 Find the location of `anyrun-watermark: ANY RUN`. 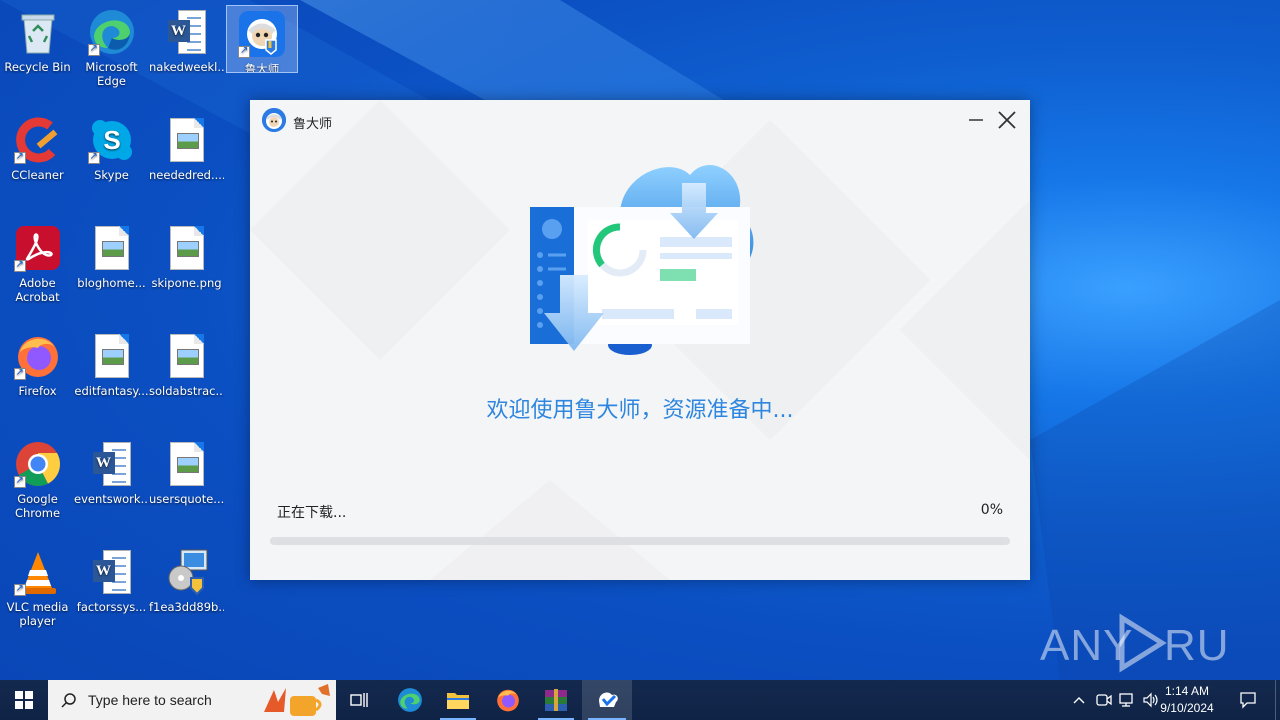

anyrun-watermark: ANY RUN is located at coordinates (1135, 643).